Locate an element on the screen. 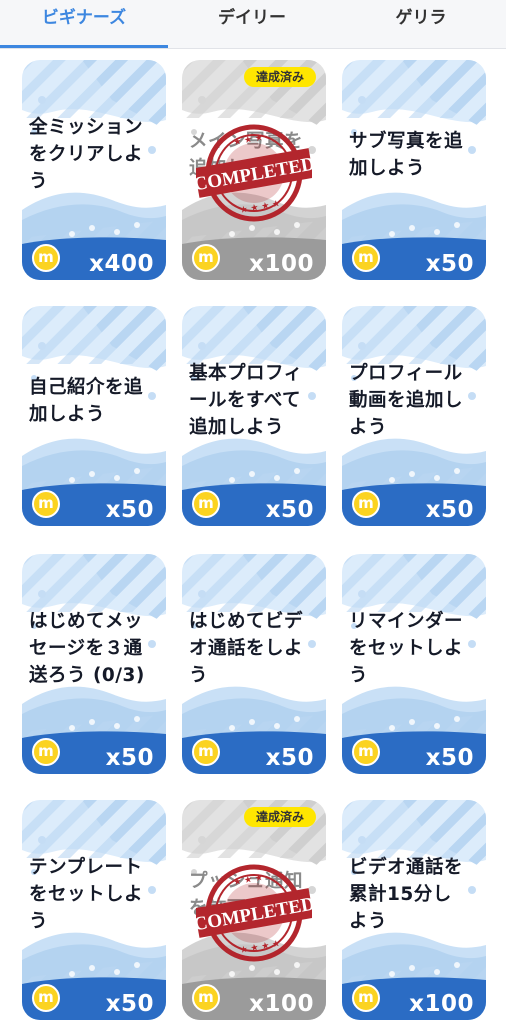 This screenshot has width=506, height=1024. mission-card: 自己紹介を追 加しよう m x50 is located at coordinates (94, 416).